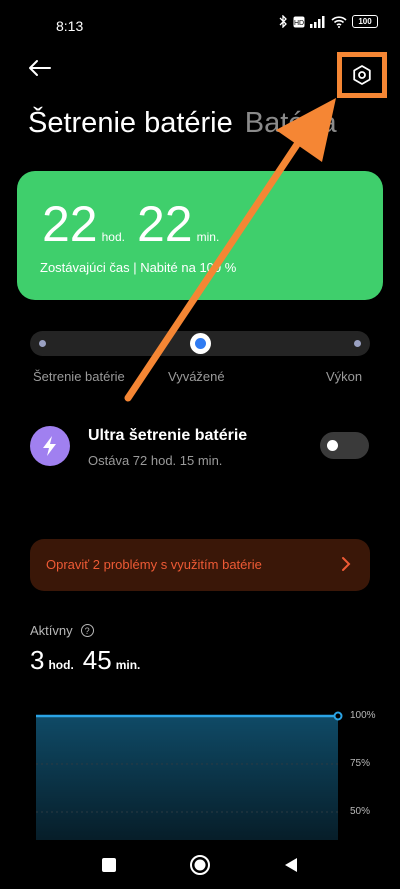 Image resolution: width=400 pixels, height=889 pixels. Describe the element at coordinates (130, 123) in the screenshot. I see `tab-battery-saver: Šetrenie batérie` at that location.